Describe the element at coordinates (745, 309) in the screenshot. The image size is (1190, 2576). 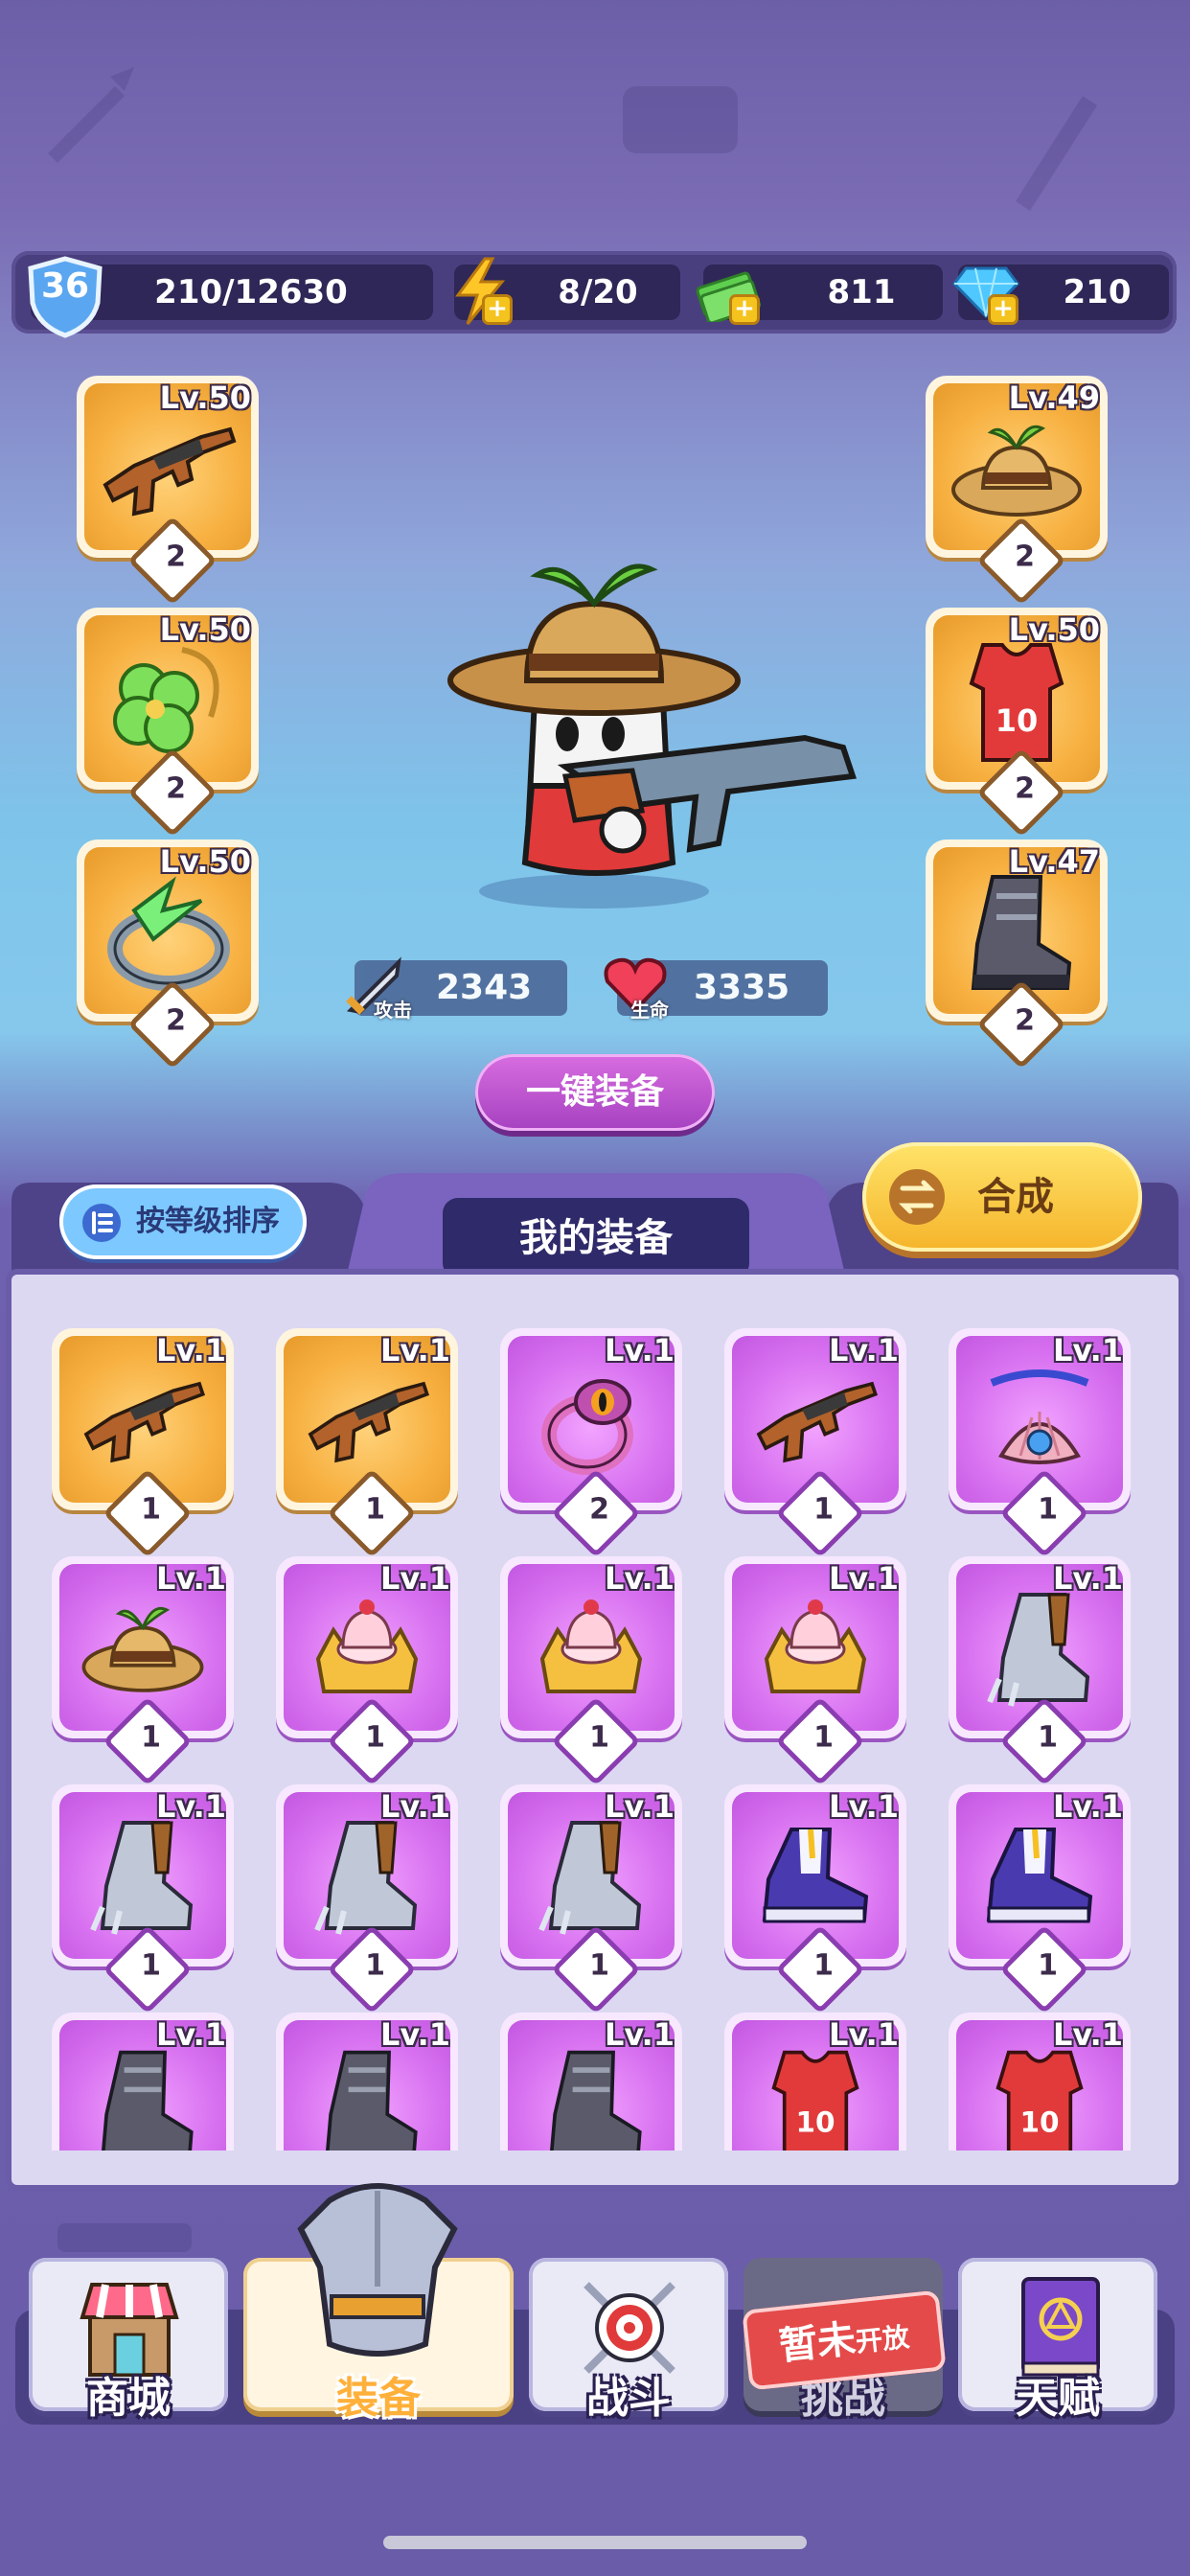
I see `add-cash-button: +` at that location.